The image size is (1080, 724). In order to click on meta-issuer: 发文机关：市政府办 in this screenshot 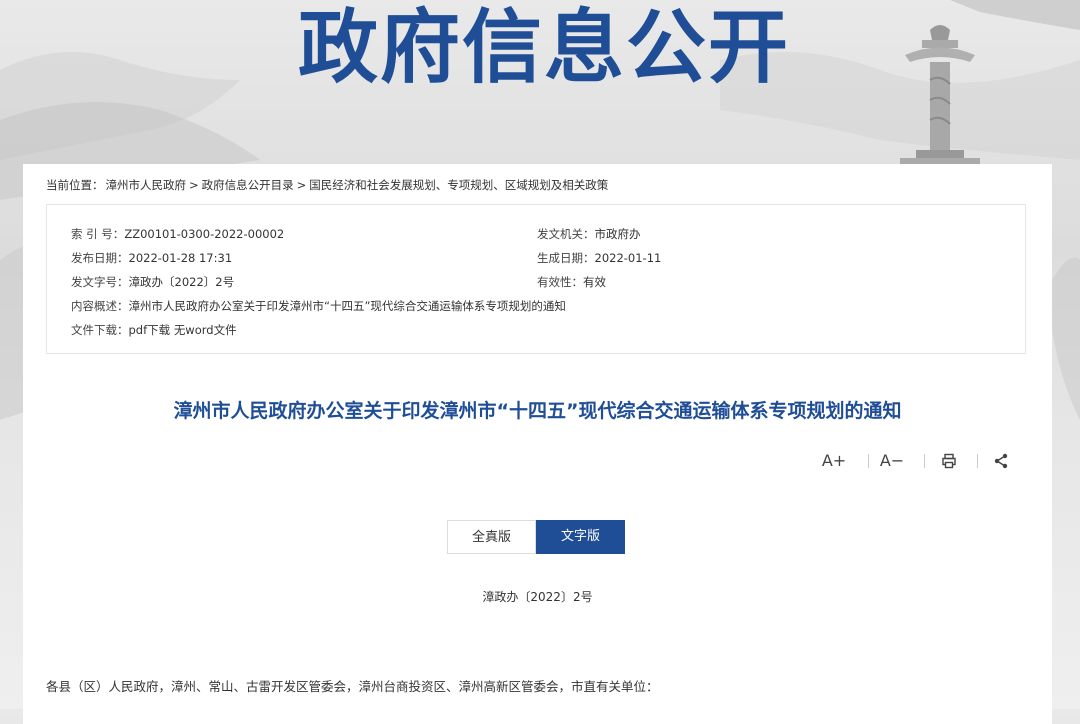, I will do `click(589, 234)`.